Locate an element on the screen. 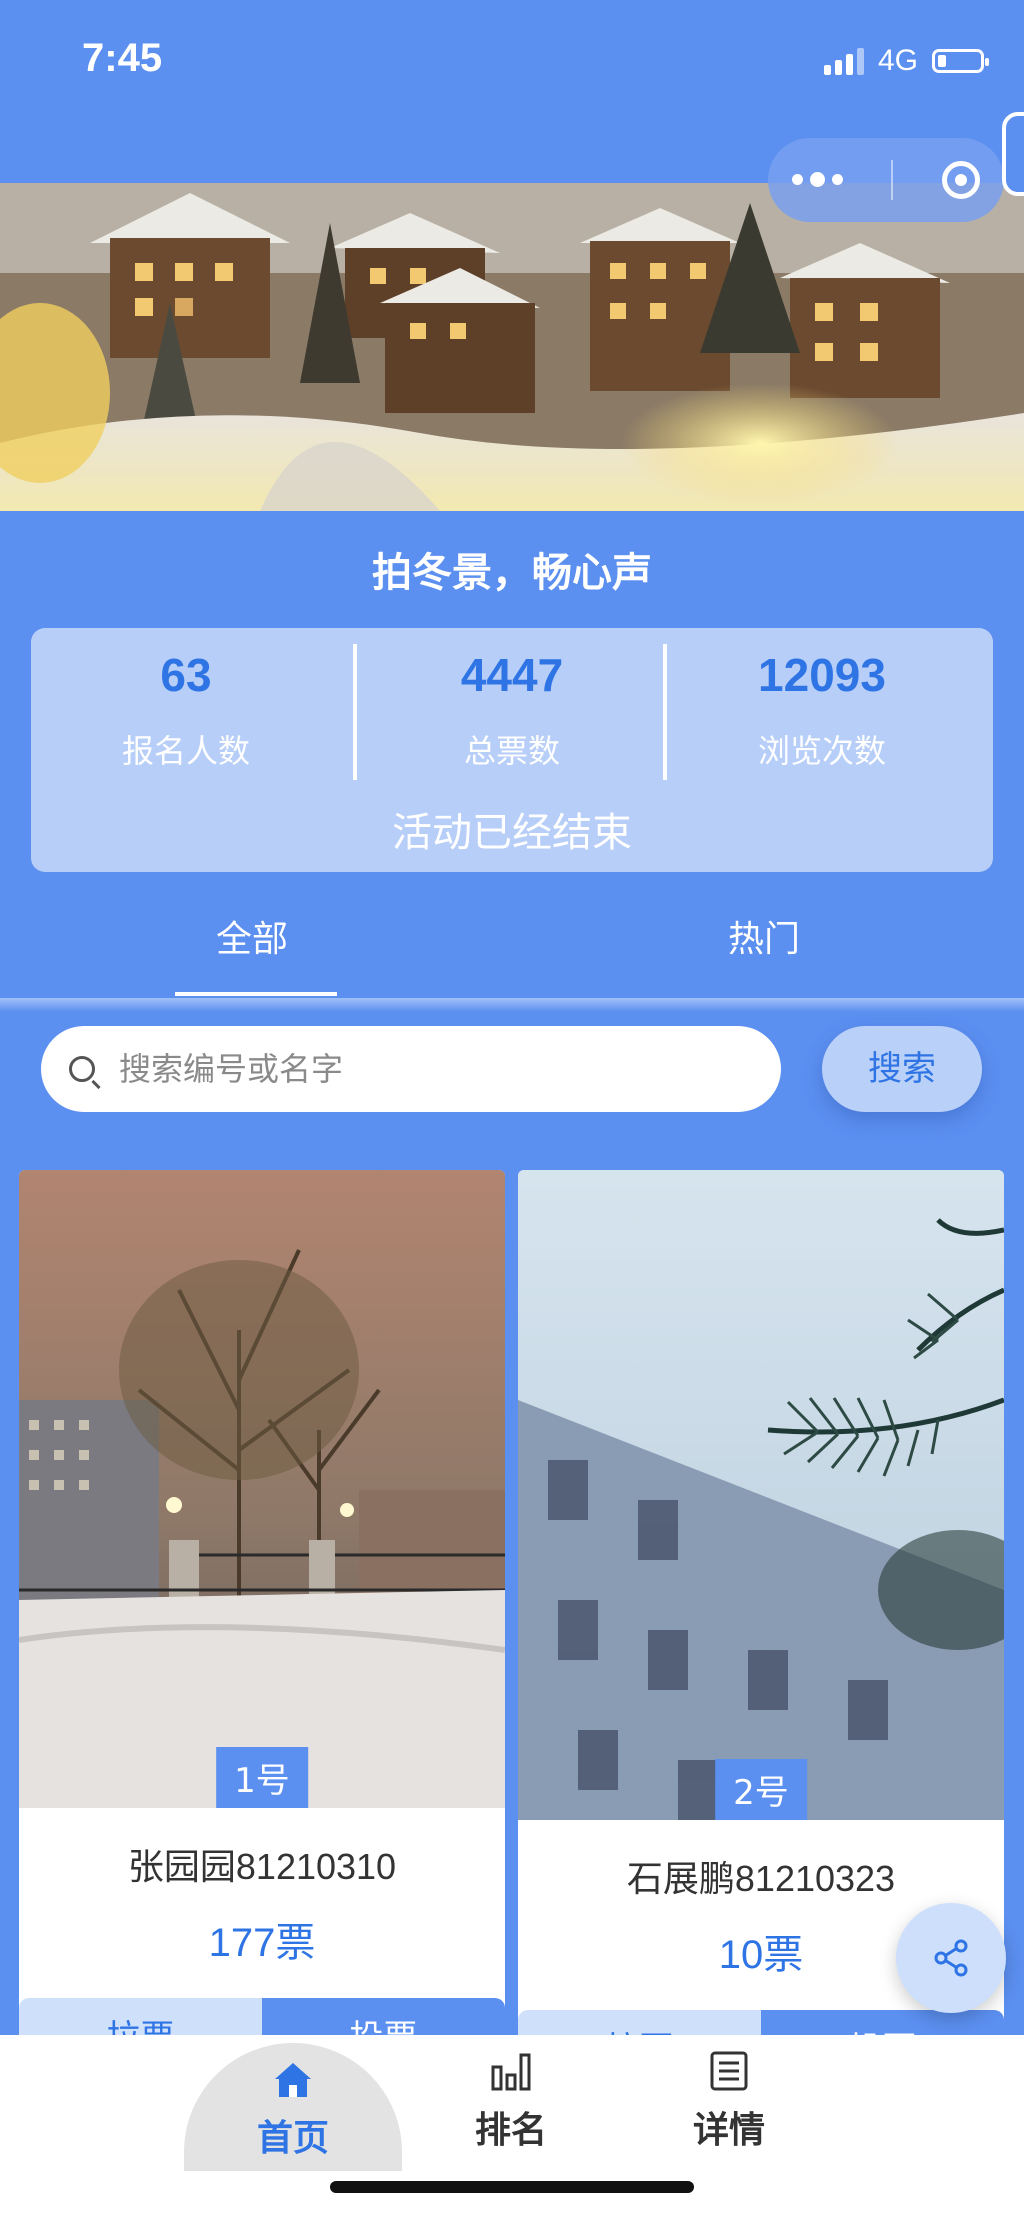 This screenshot has width=1024, height=2217. entry-photo: 1号 is located at coordinates (262, 1489).